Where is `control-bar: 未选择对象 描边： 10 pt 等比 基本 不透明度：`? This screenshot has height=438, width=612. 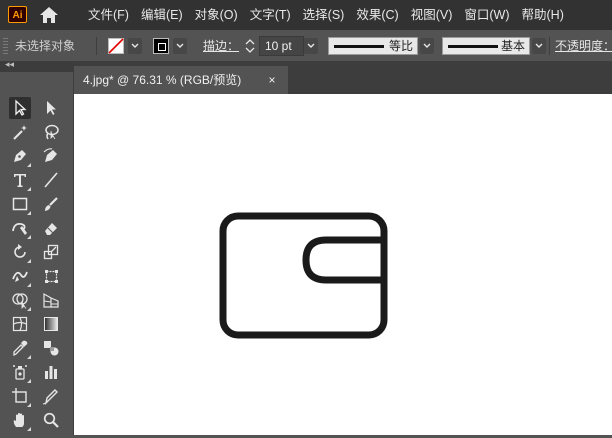 control-bar: 未选择对象 描边： 10 pt 等比 基本 不透明度： is located at coordinates (306, 46).